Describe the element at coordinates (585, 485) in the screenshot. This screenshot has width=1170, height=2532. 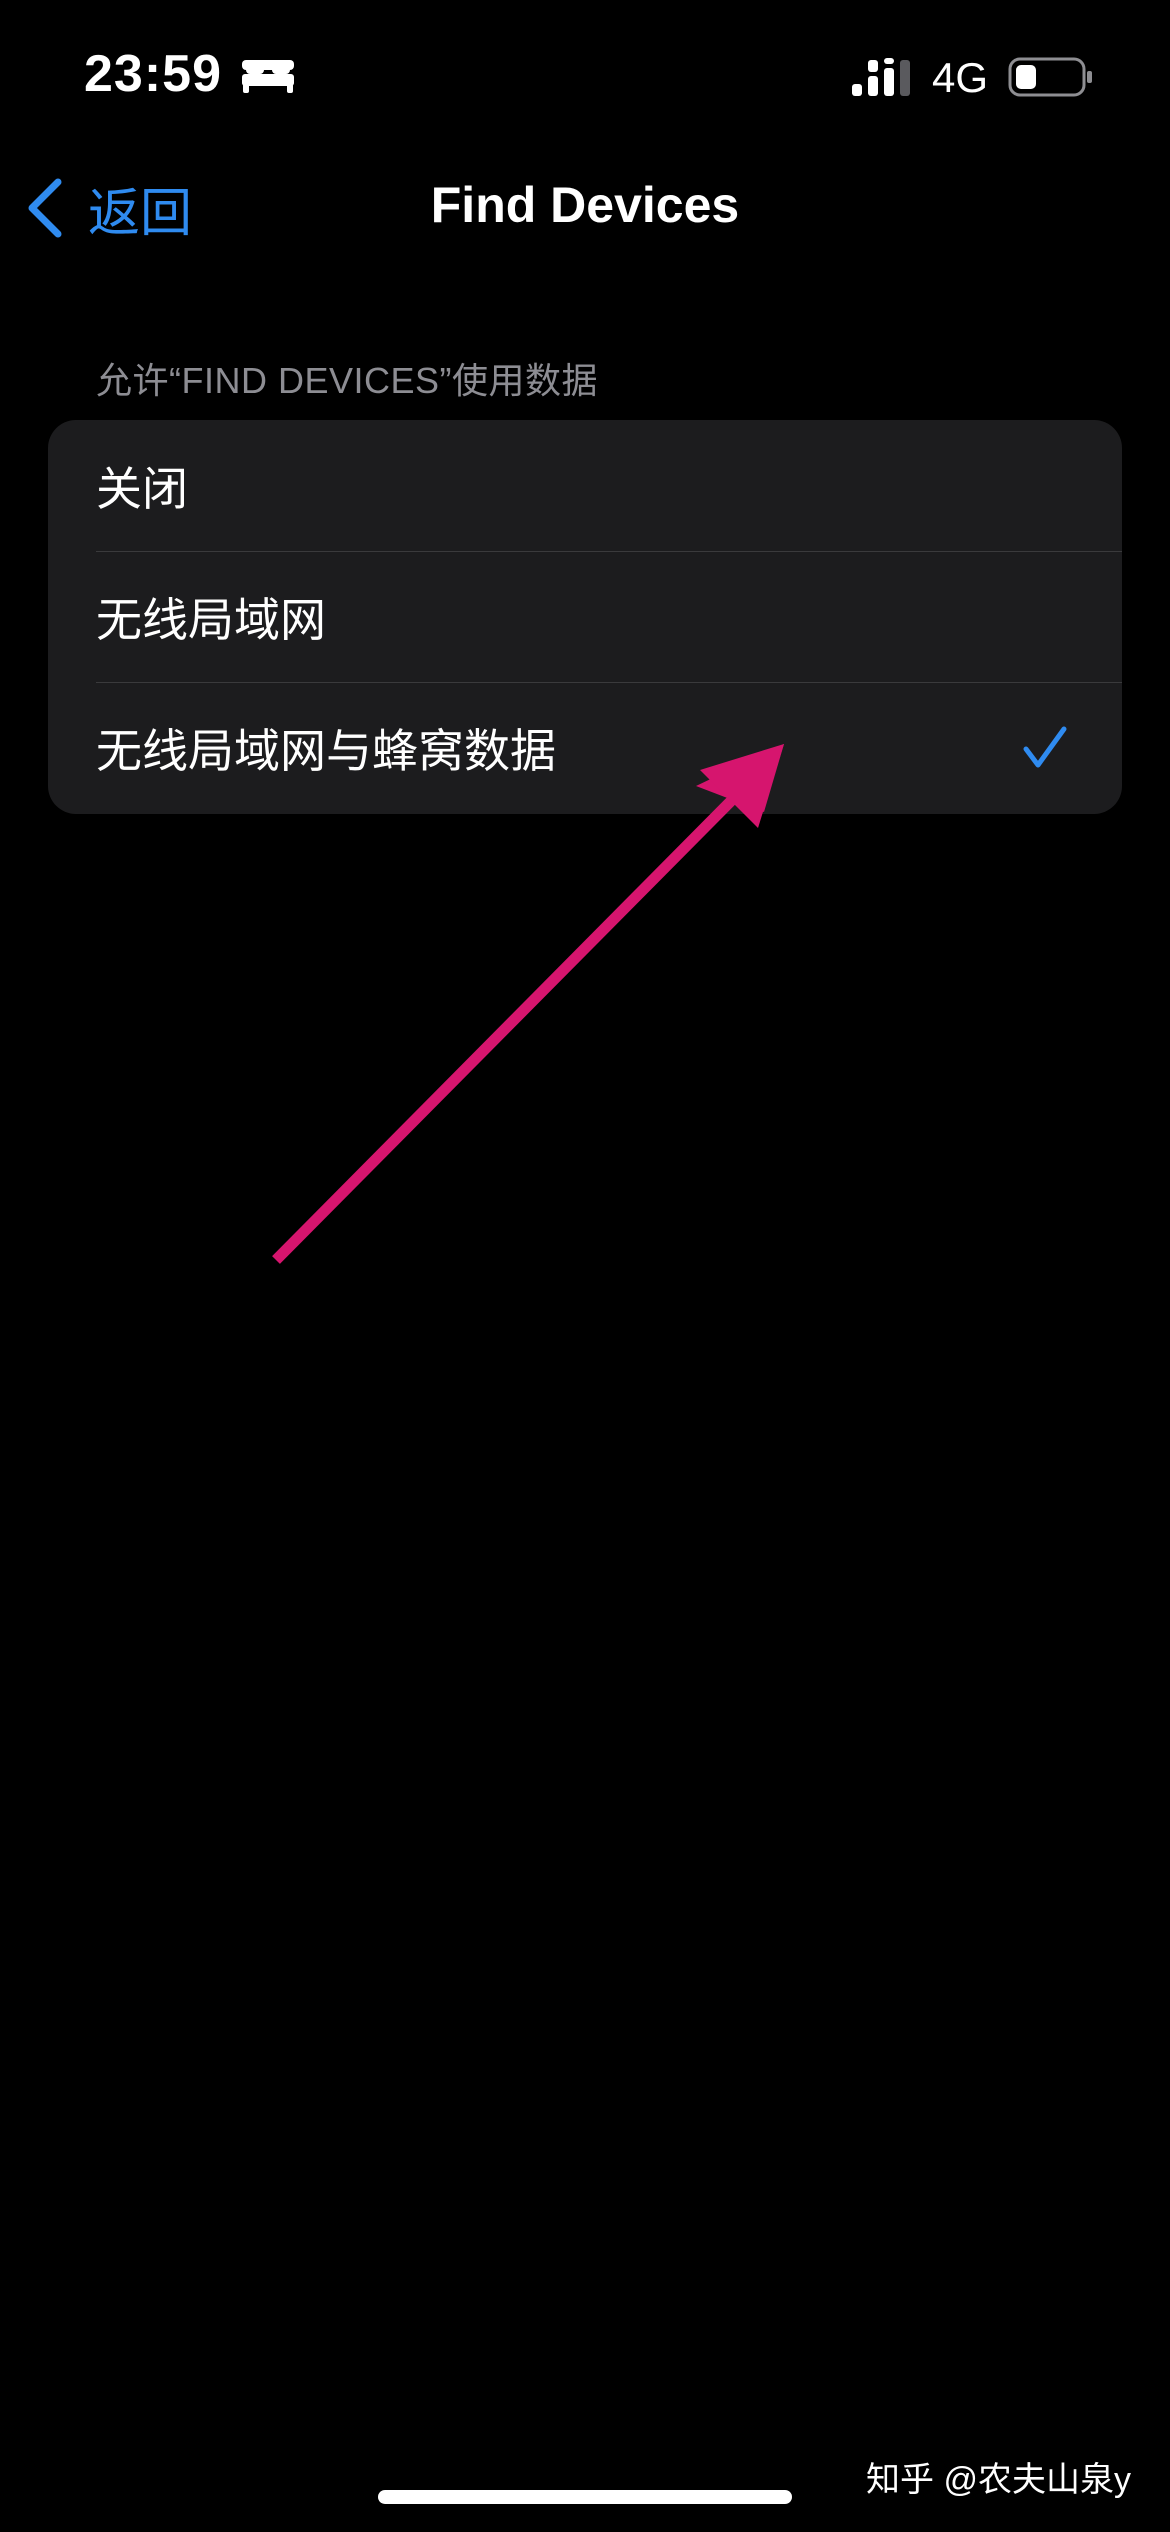
I see `option-off: 关闭` at that location.